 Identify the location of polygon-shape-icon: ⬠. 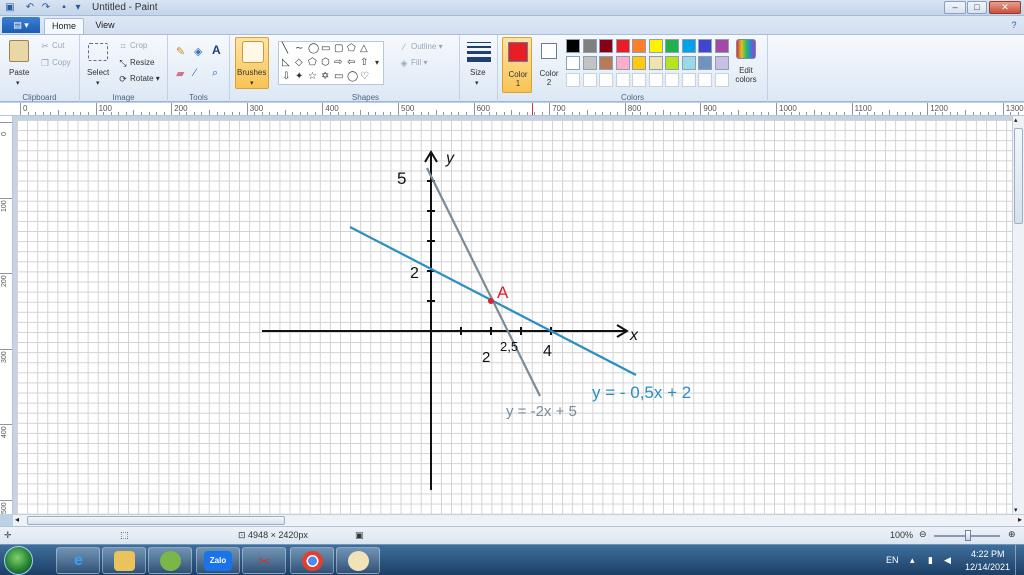
(351, 49).